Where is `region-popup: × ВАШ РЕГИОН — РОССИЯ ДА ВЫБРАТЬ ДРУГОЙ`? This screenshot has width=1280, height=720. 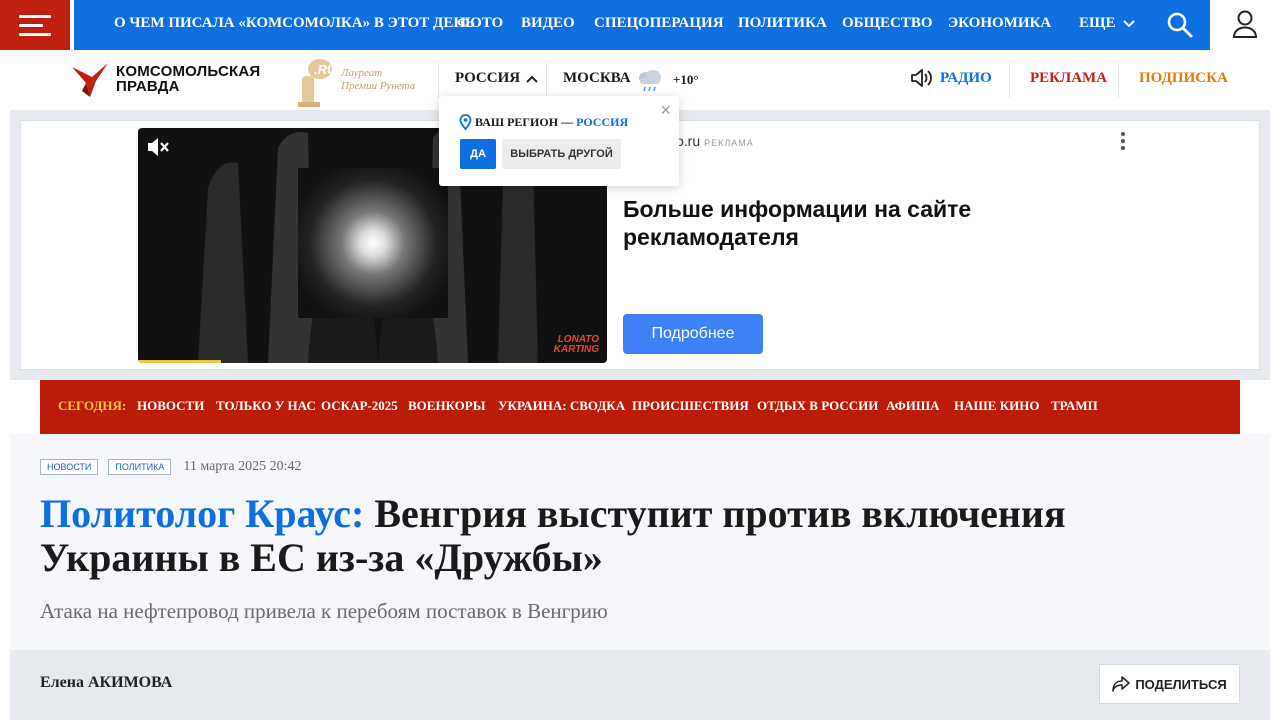 region-popup: × ВАШ РЕГИОН — РОССИЯ ДА ВЫБРАТЬ ДРУГОЙ is located at coordinates (559, 141).